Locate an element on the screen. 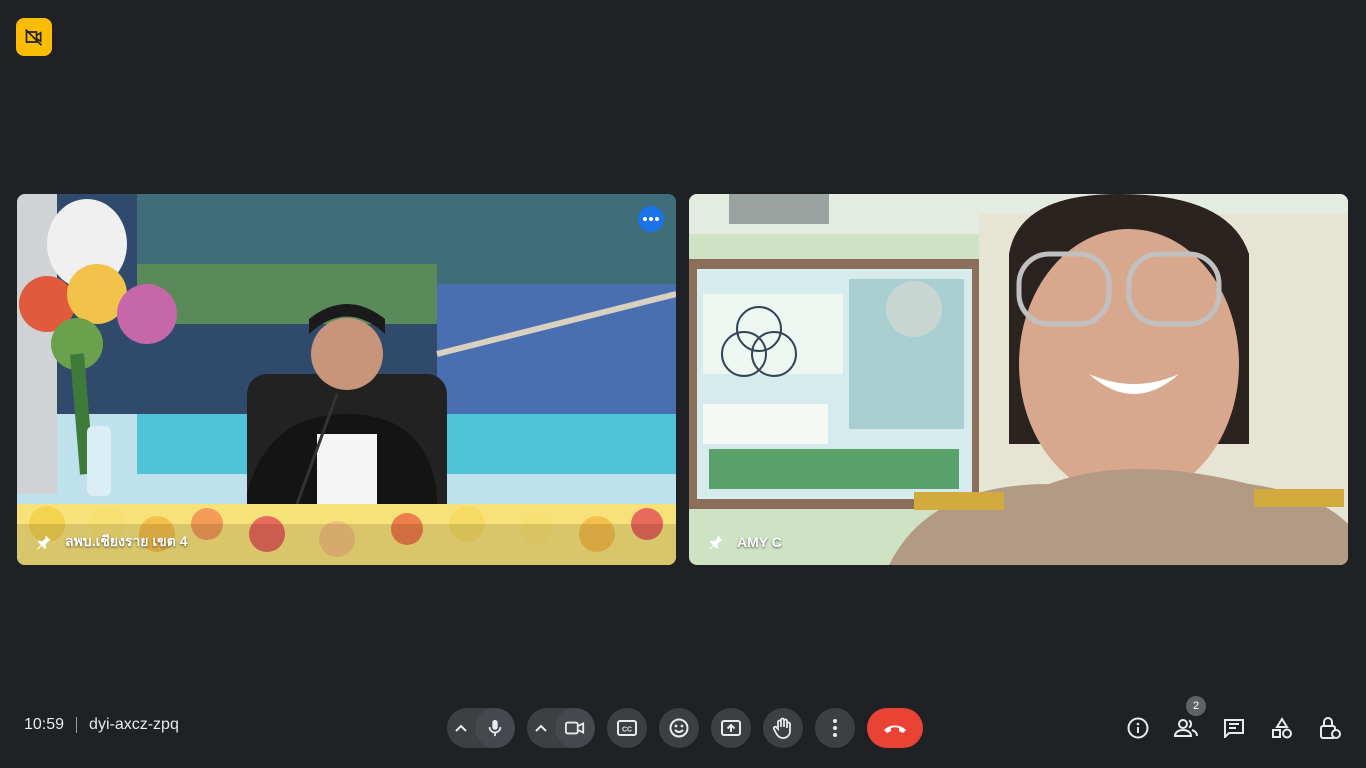 The width and height of the screenshot is (1366, 768). participant-name-2: AMY C is located at coordinates (743, 542).